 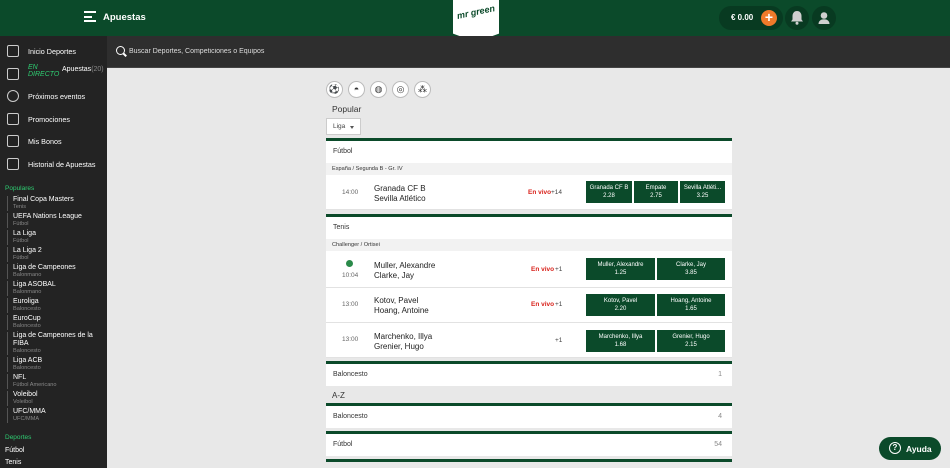 What do you see at coordinates (56, 343) in the screenshot?
I see `popular-item: Liga de Campeones de la FIBA Baloncesto` at bounding box center [56, 343].